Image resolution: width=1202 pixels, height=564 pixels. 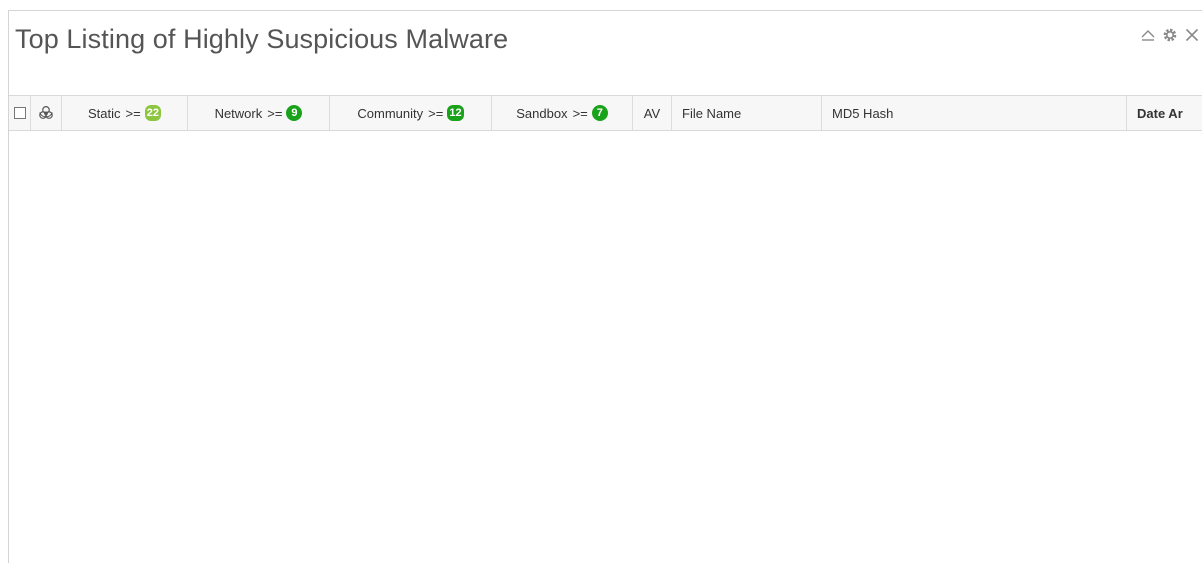 What do you see at coordinates (1192, 35) in the screenshot?
I see `close-icon` at bounding box center [1192, 35].